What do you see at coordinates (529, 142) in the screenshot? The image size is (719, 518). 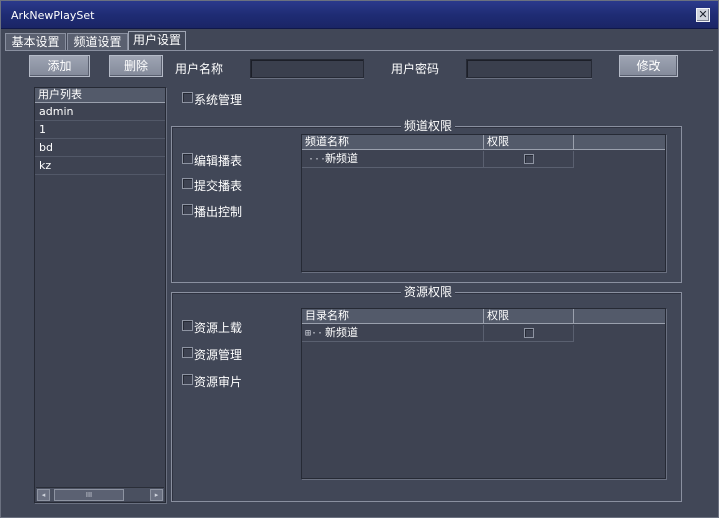 I see `channel-permission-column-header: 权限` at bounding box center [529, 142].